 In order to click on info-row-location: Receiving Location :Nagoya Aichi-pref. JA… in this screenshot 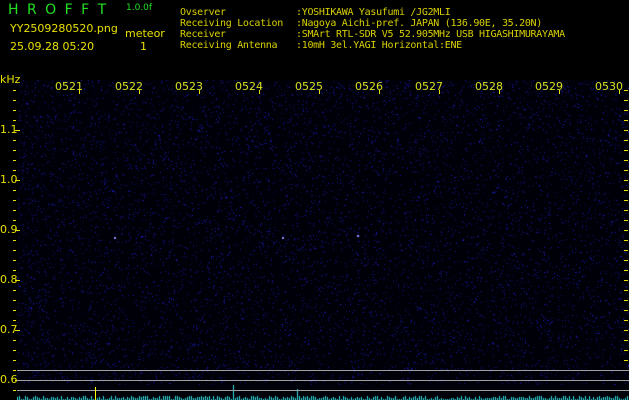, I will do `click(372, 23)`.